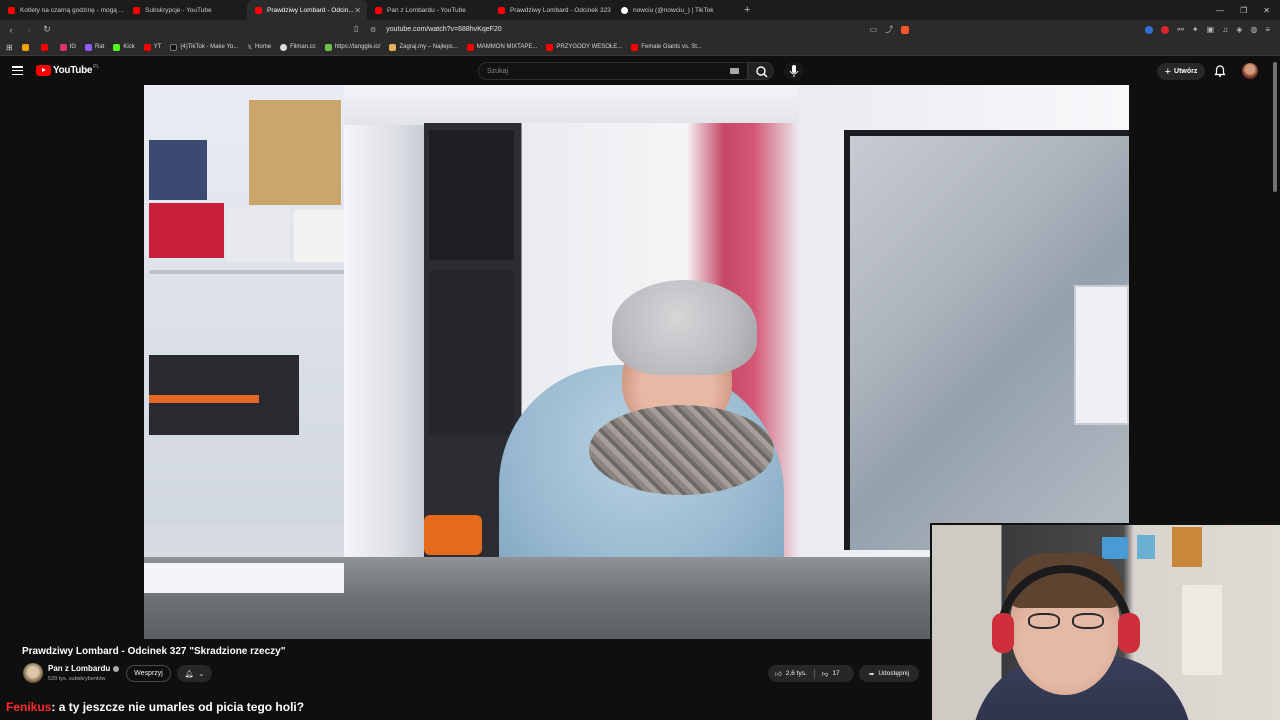  What do you see at coordinates (836, 673) in the screenshot?
I see `dislike-count: 17` at bounding box center [836, 673].